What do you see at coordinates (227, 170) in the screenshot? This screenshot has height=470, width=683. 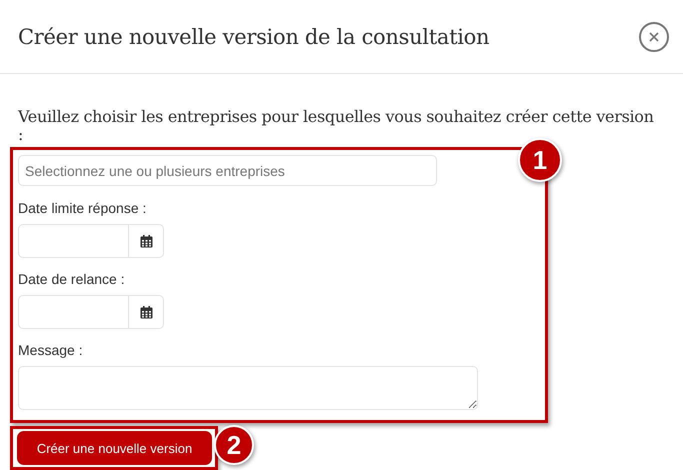 I see `company-select-field: Selectionnez une ou plusieurs entreprises` at bounding box center [227, 170].